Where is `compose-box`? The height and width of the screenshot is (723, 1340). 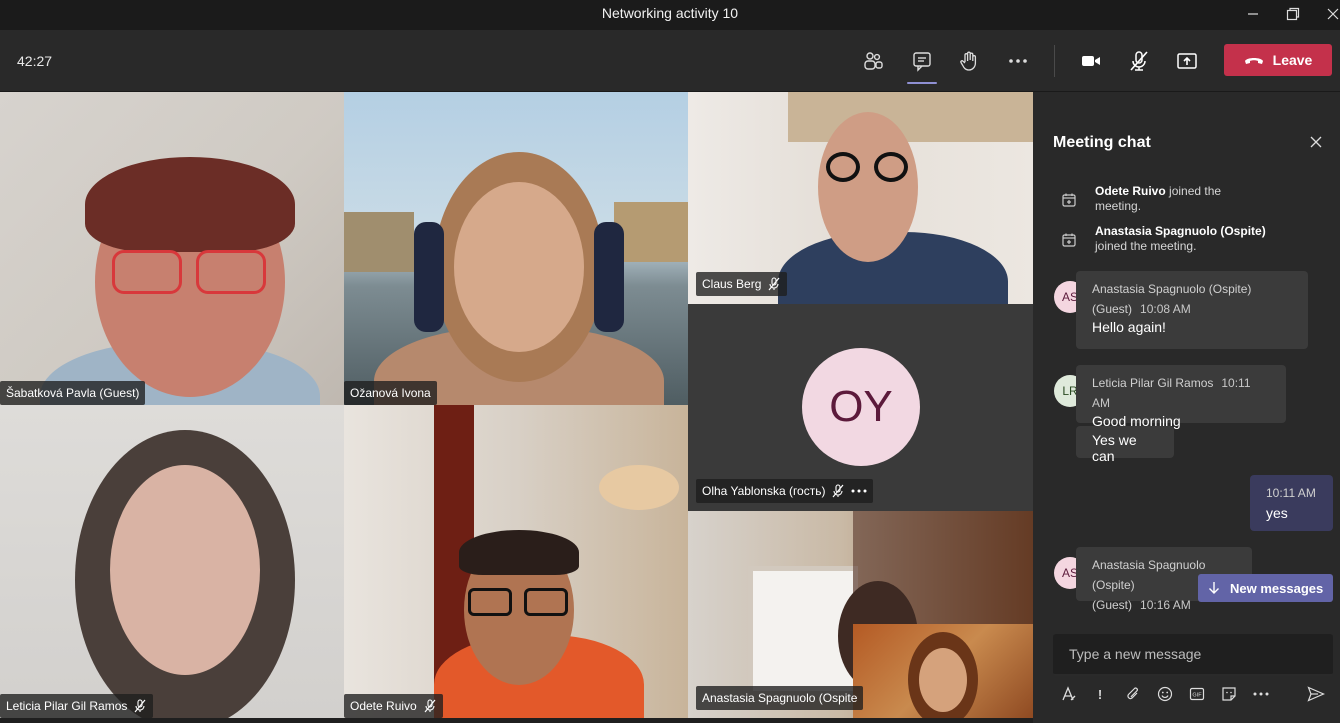 compose-box is located at coordinates (1193, 655).